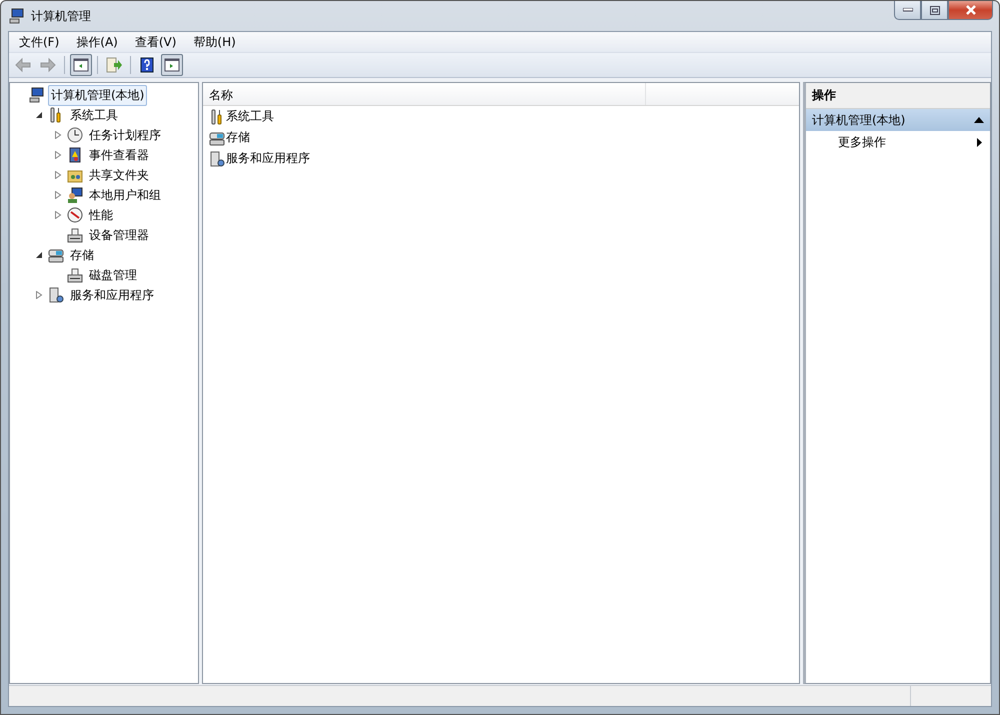 The height and width of the screenshot is (715, 1000). Describe the element at coordinates (119, 175) in the screenshot. I see `tree-item: 共享文件夹` at that location.